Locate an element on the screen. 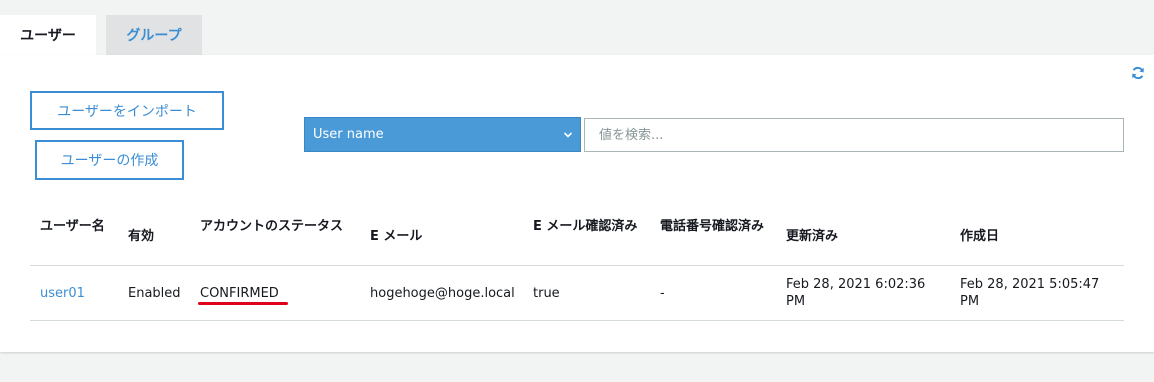  email-cell: hogehoge@hoge.local is located at coordinates (442, 293).